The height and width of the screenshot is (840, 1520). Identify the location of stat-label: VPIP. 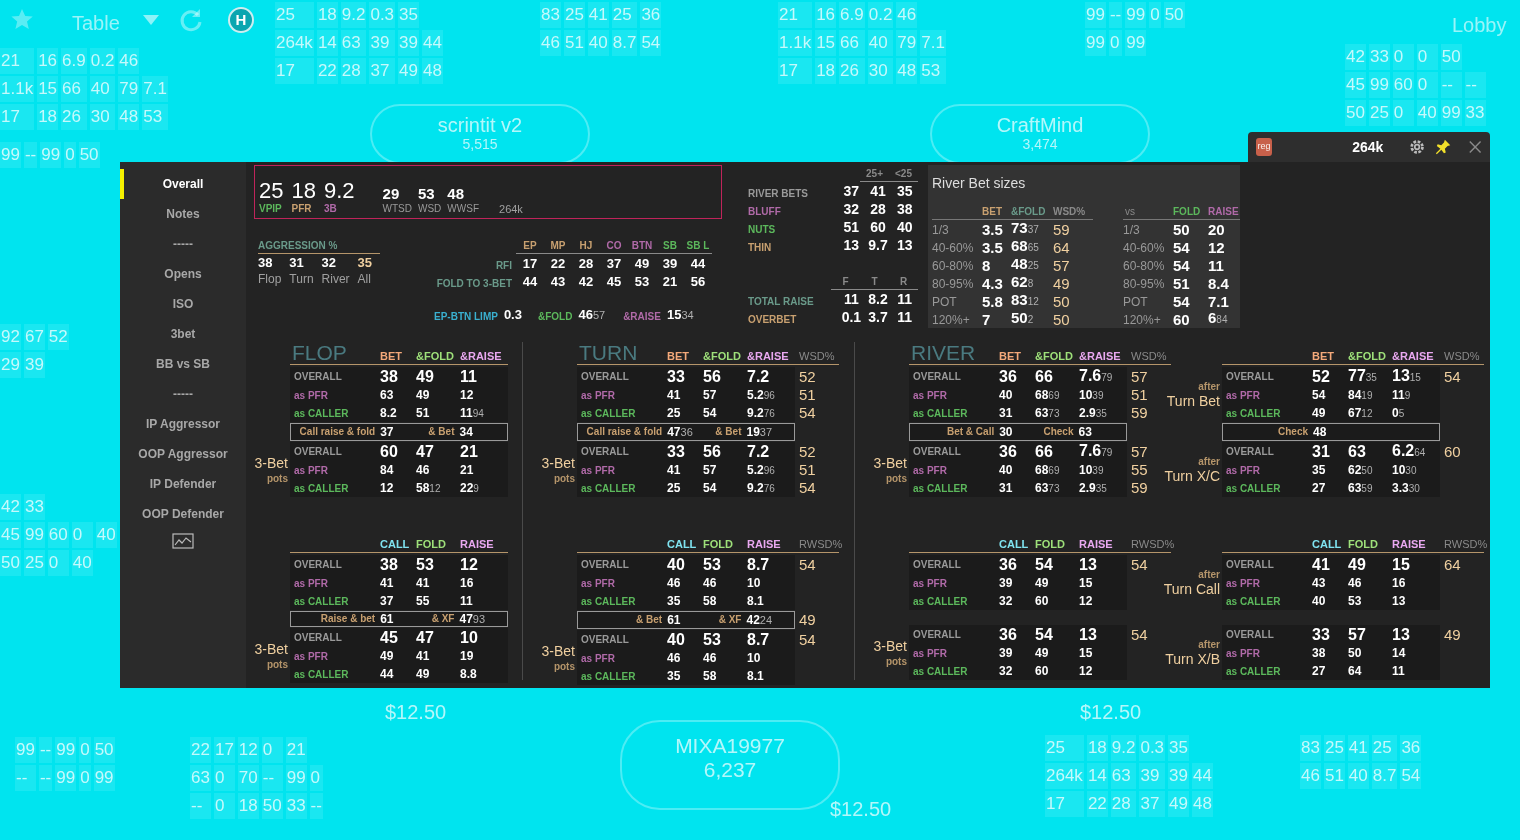
(271, 209).